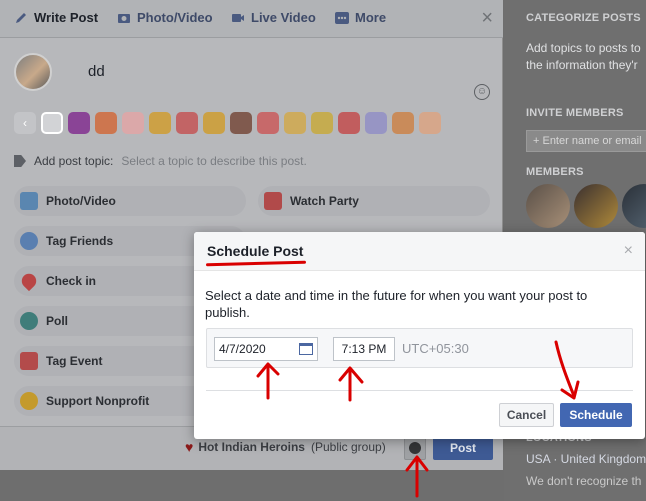  I want to click on background-color-picker: ‹, so click(227, 123).